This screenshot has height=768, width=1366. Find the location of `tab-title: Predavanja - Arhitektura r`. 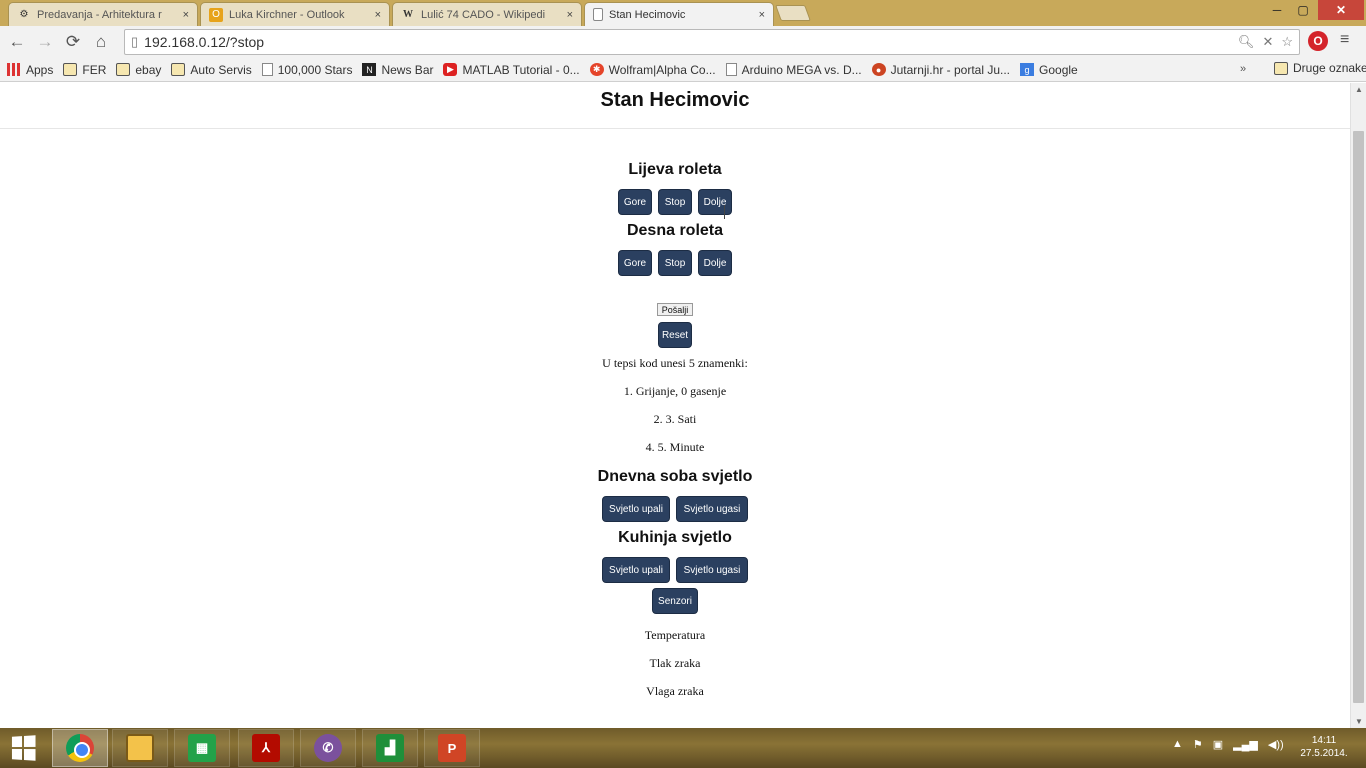

tab-title: Predavanja - Arhitektura r is located at coordinates (99, 14).